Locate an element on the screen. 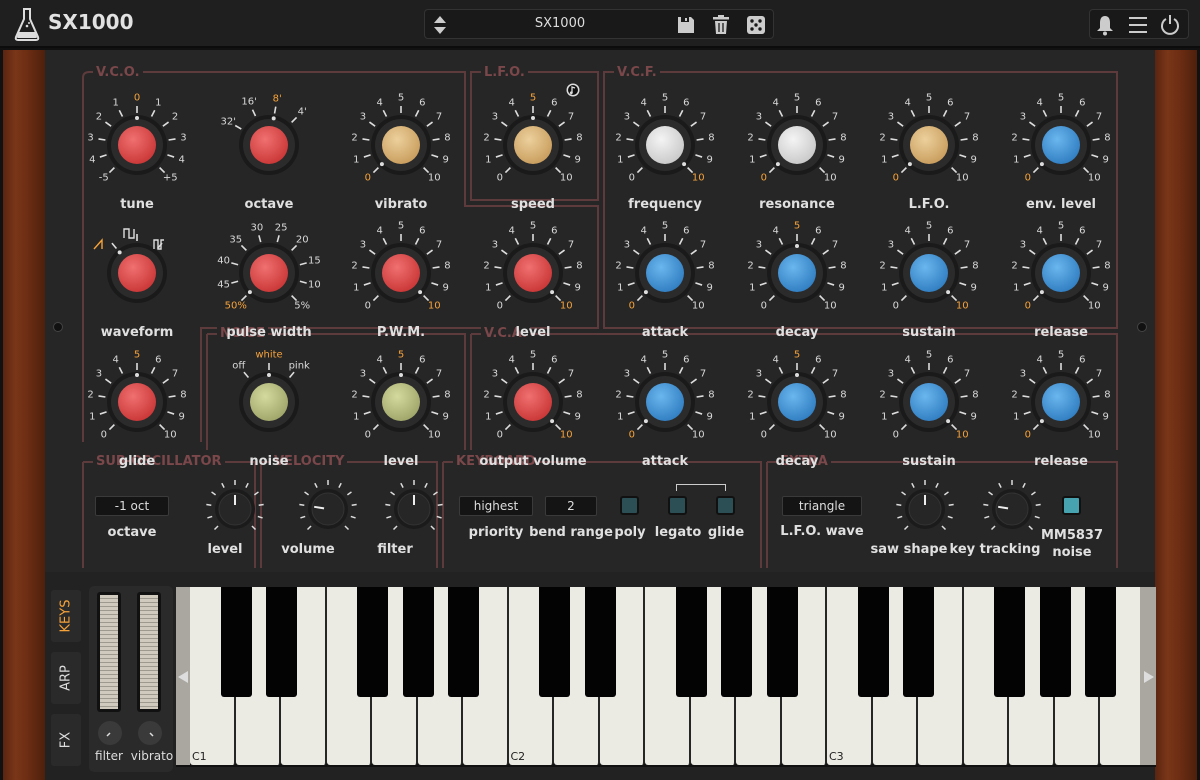 This screenshot has height=780, width=1200. lfo-wave-select: triangle is located at coordinates (822, 506).